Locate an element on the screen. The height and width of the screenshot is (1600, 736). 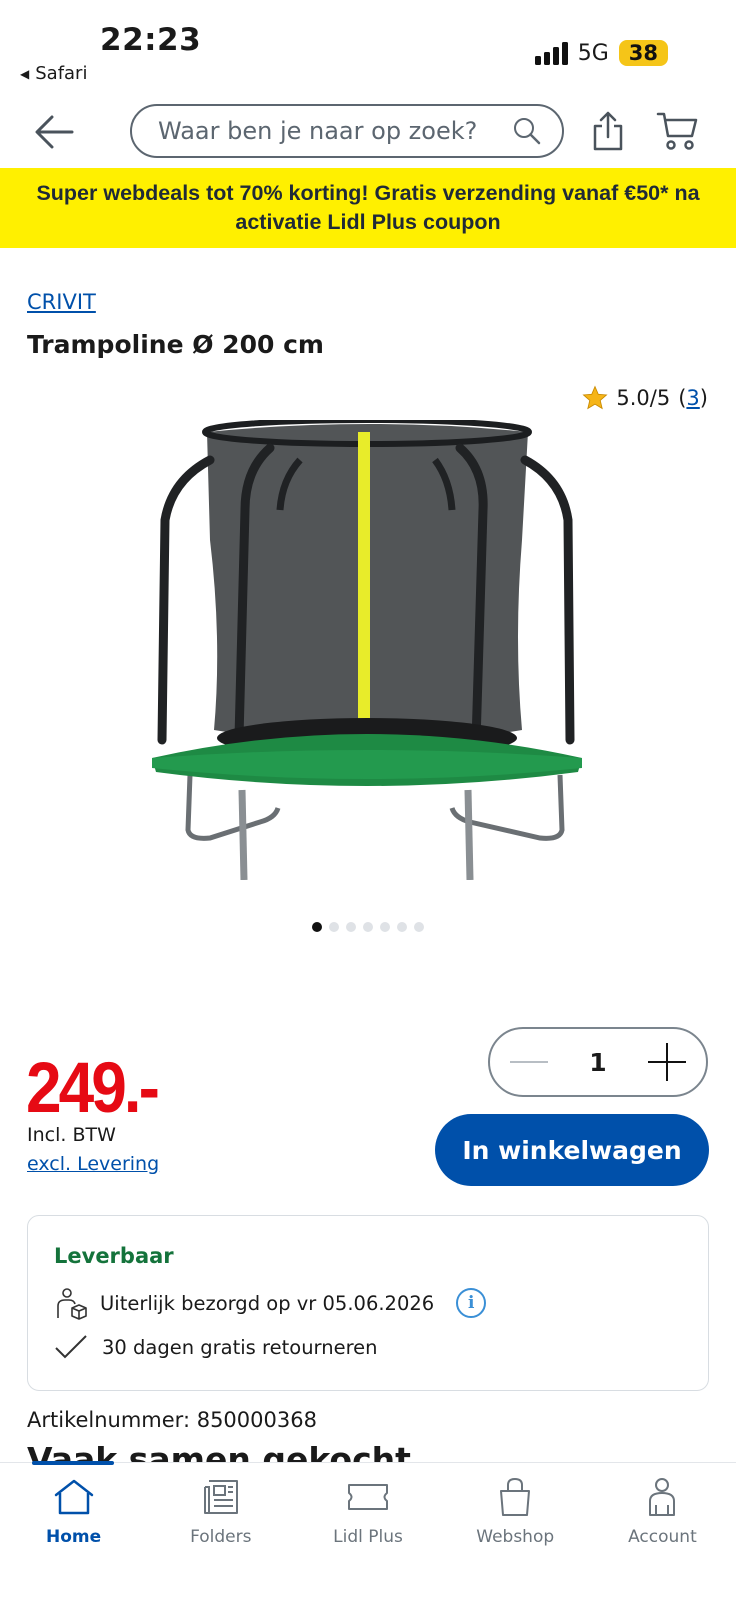
search-input: Waar ben je naar op zoek? is located at coordinates (347, 131).